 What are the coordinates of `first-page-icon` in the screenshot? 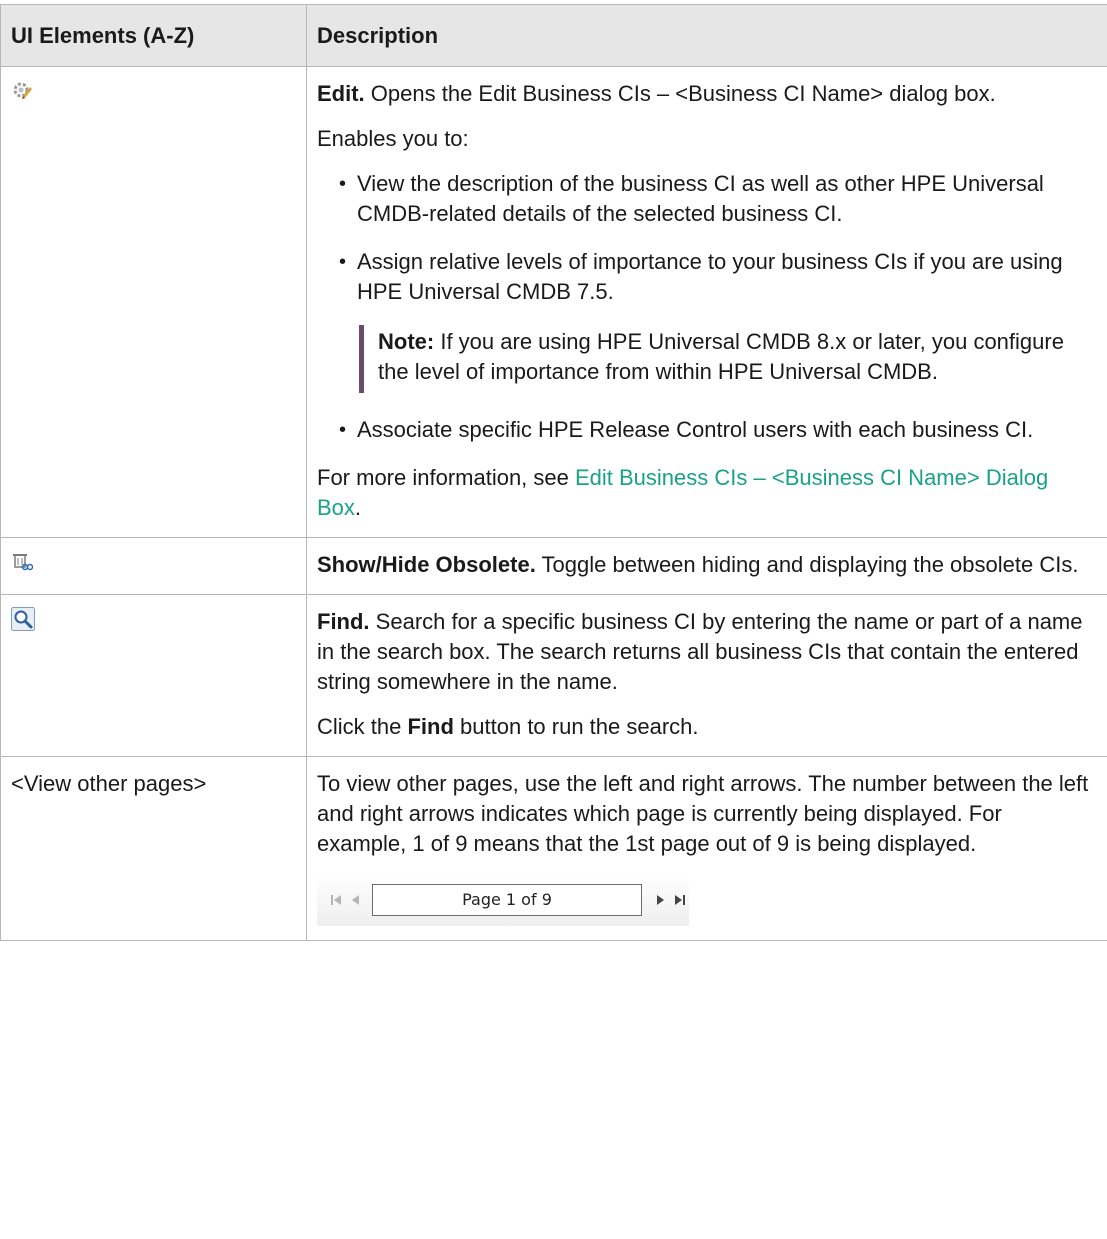 It's located at (336, 900).